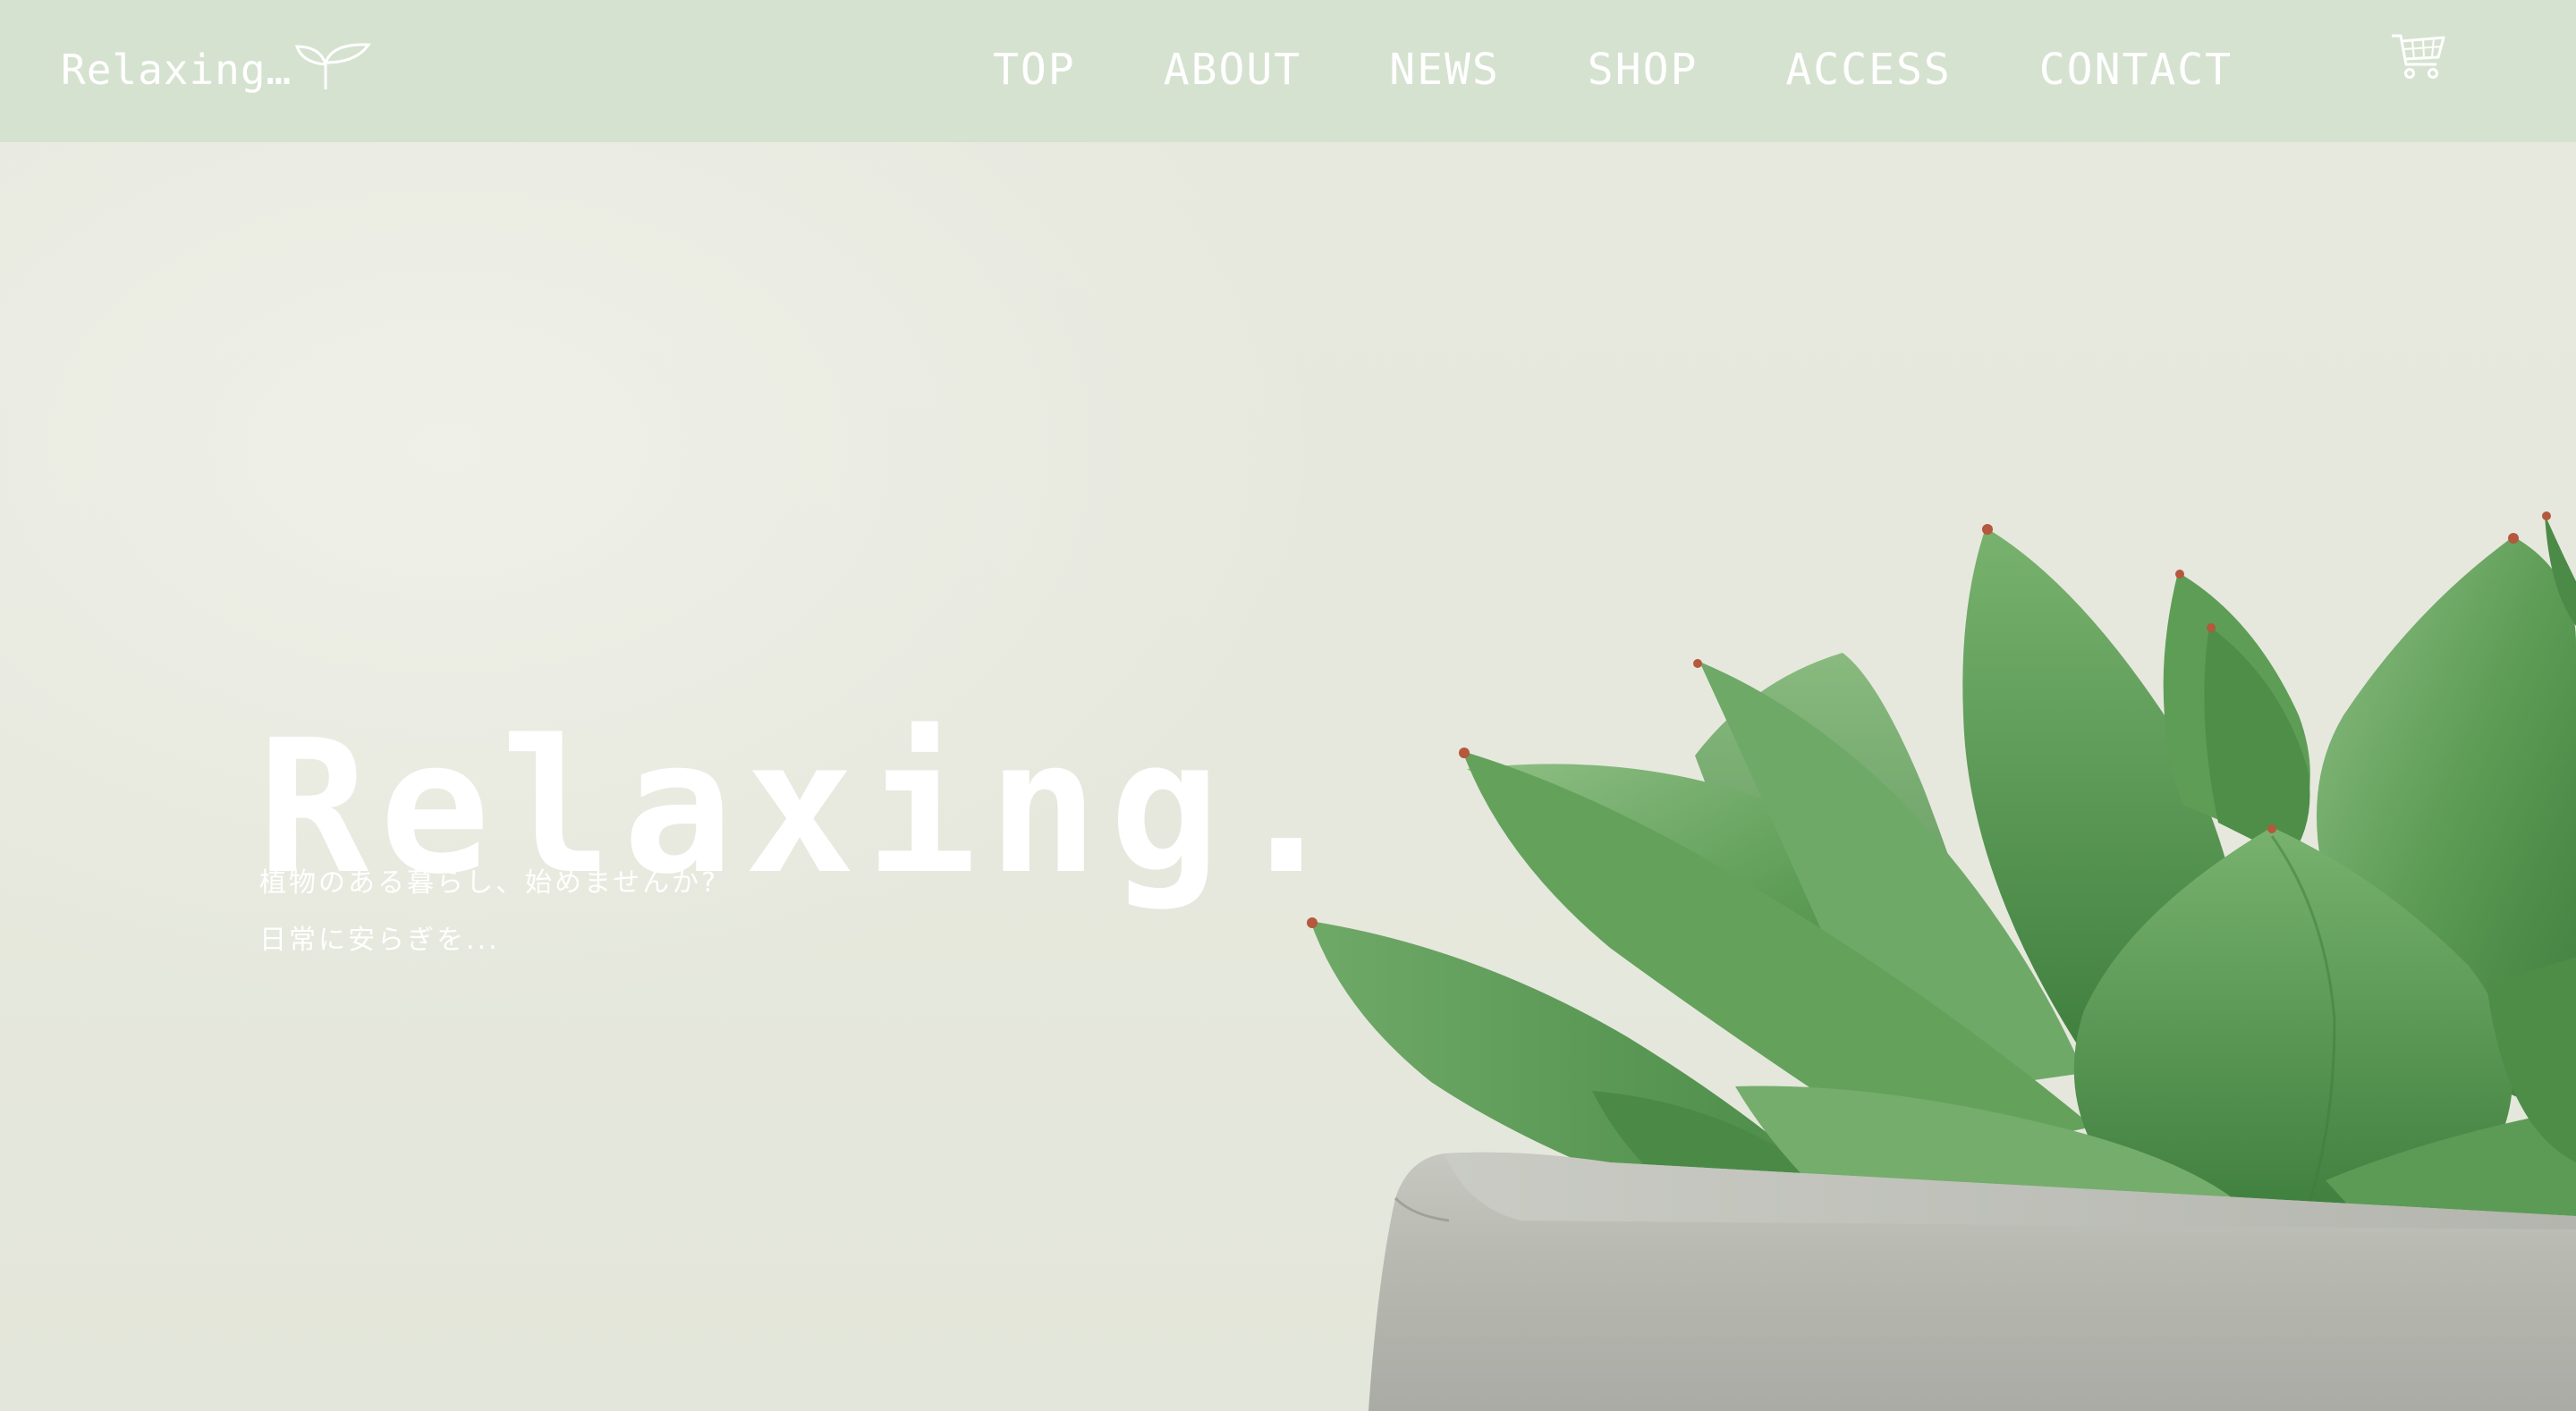  I want to click on main-nav: TOP ABOUT NEWS SHOP ACCESS CONTACT, so click(1613, 70).